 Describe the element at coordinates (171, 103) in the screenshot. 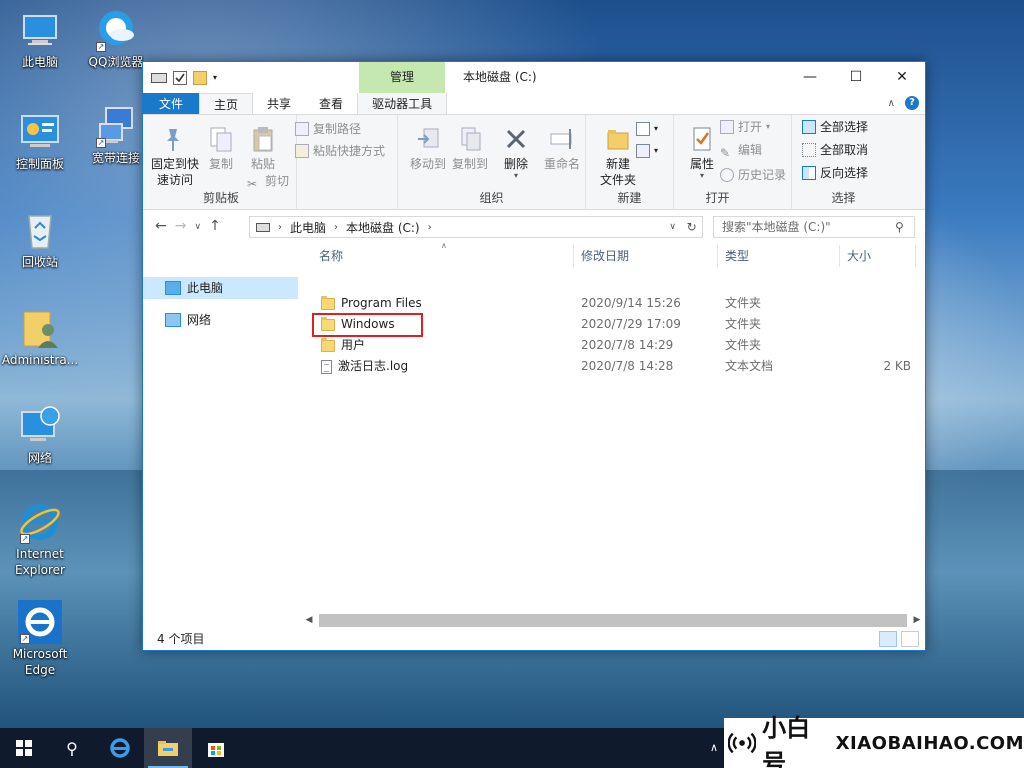

I see `tab-file: 文件` at that location.